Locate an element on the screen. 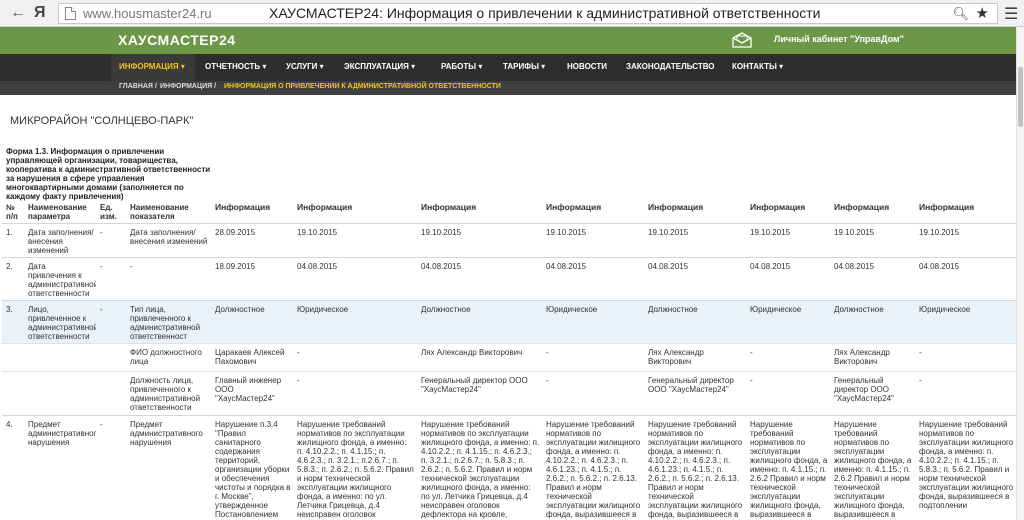  header-indicator: Наименование показателя is located at coordinates (159, 212).